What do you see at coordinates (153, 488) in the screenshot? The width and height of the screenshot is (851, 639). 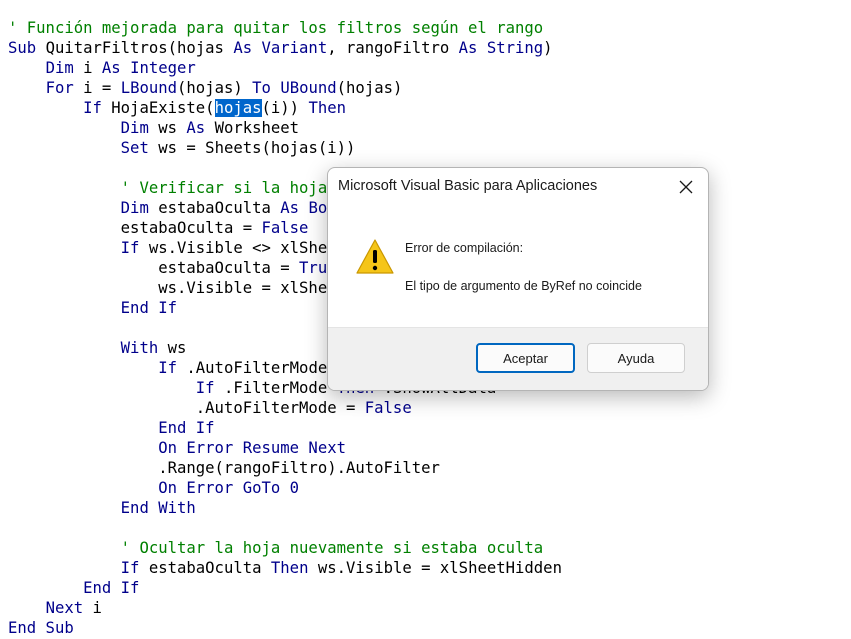 I see `code-line: On Error GoTo 0` at bounding box center [153, 488].